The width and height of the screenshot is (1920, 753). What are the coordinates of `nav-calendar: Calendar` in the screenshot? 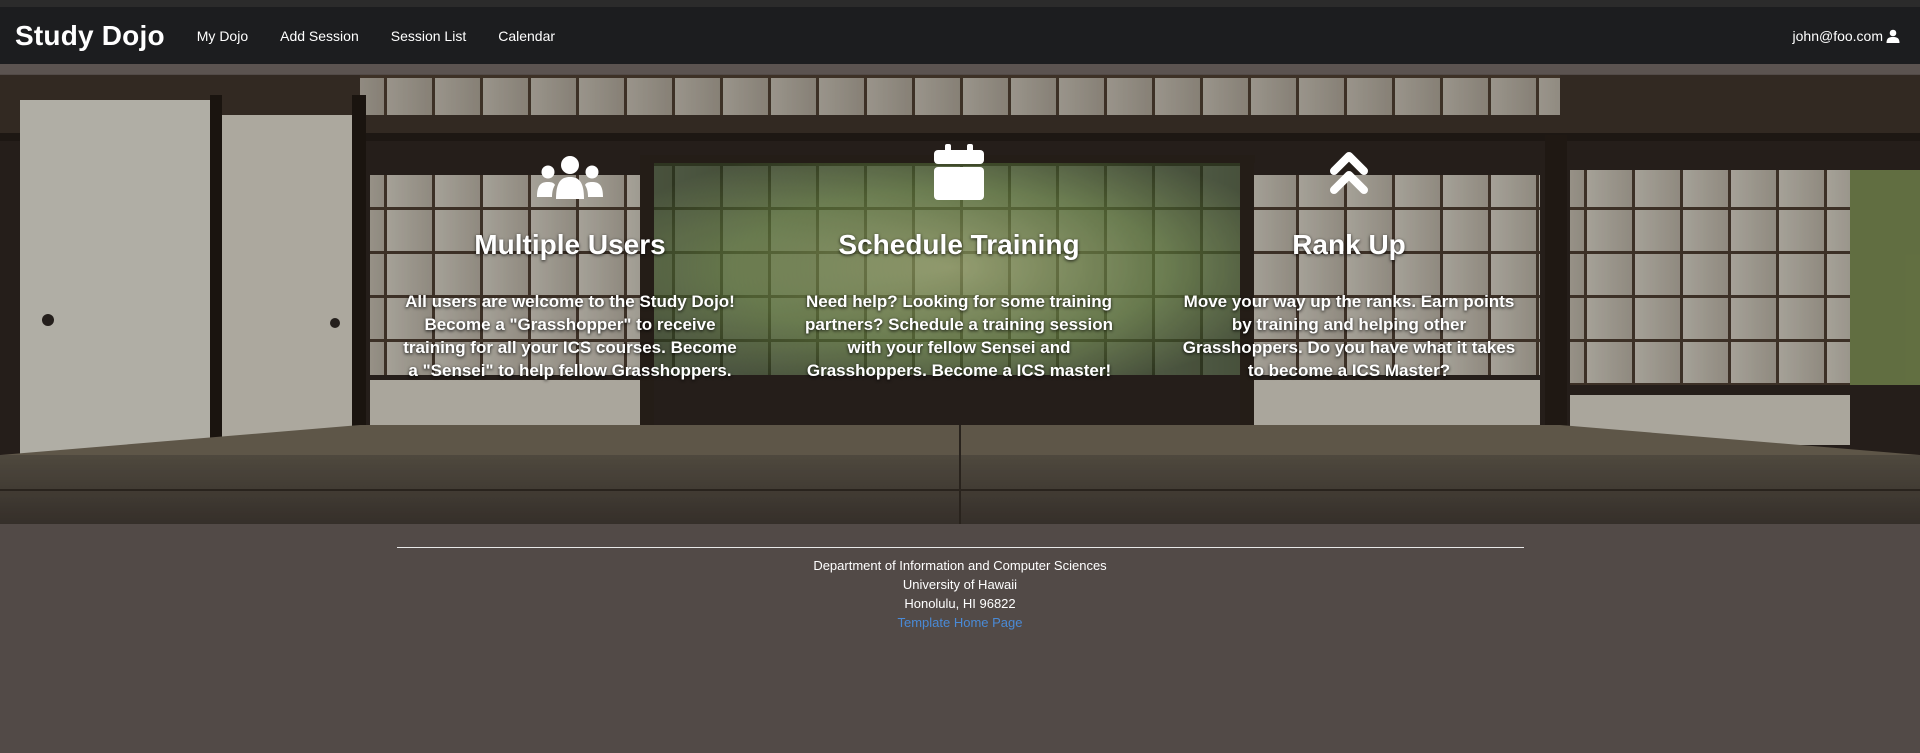 It's located at (526, 36).